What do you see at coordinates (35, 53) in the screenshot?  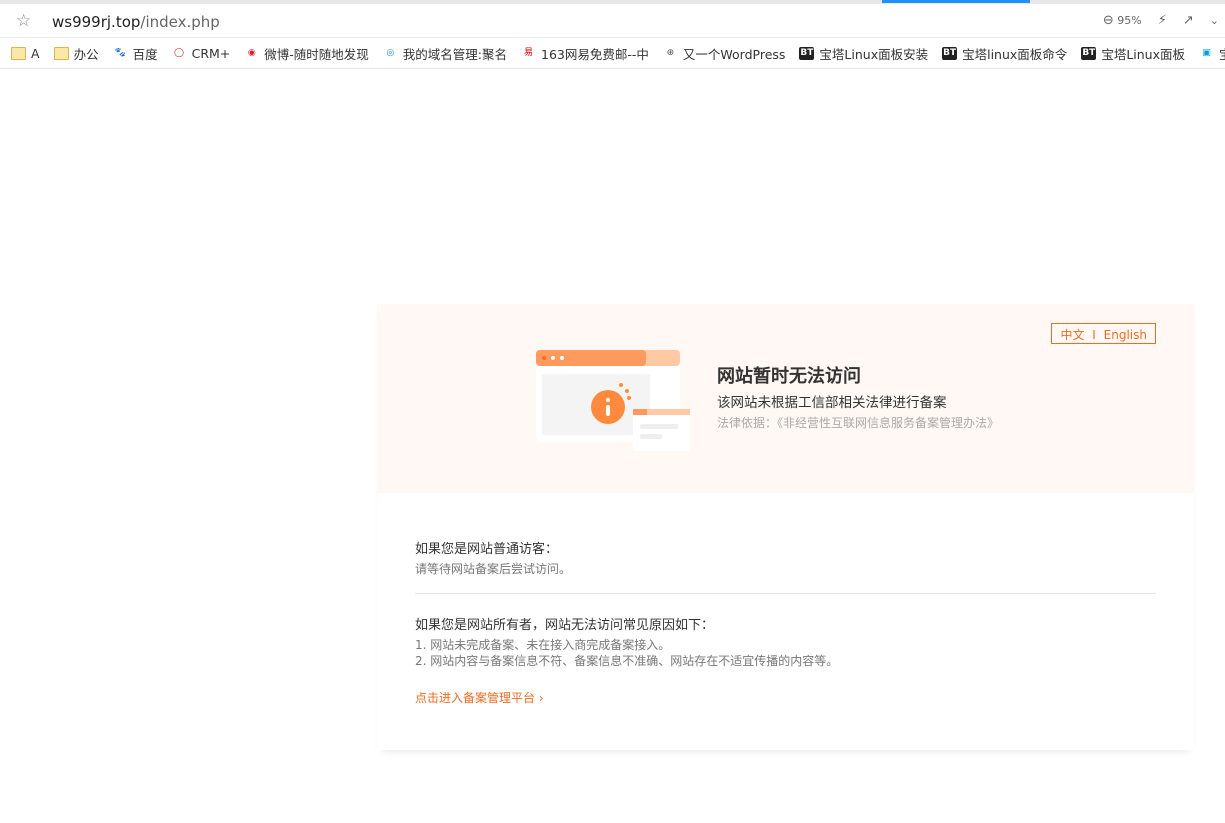 I see `bookmark-label: A` at bounding box center [35, 53].